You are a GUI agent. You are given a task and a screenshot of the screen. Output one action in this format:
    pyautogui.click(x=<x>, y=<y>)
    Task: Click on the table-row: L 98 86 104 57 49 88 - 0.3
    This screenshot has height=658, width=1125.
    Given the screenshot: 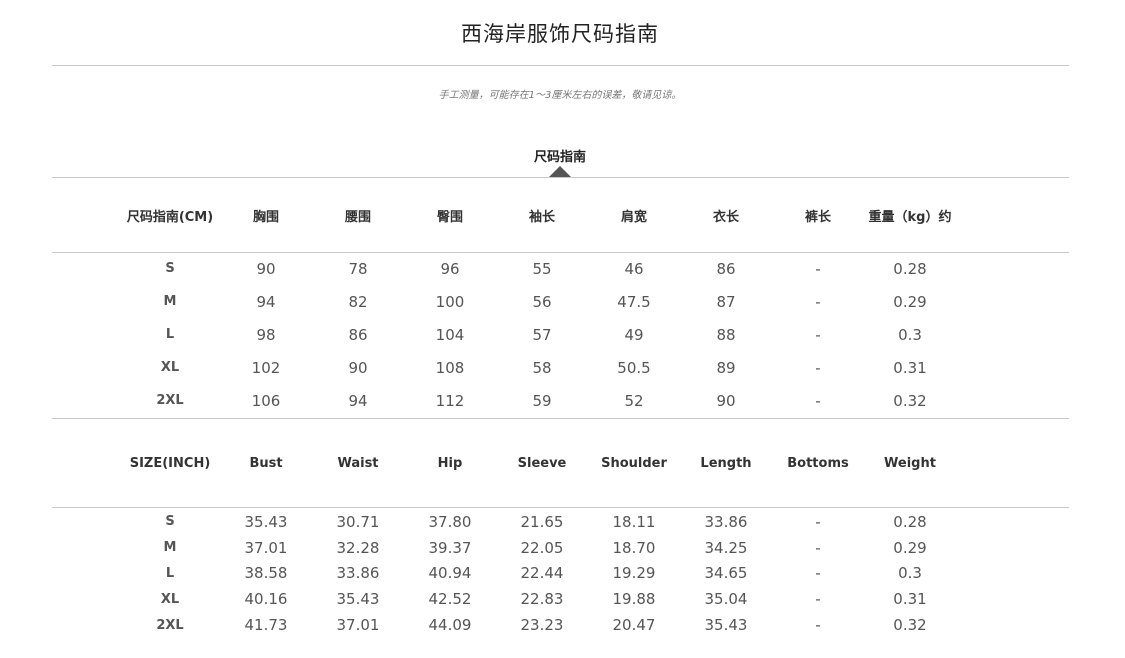 What is the action you would take?
    pyautogui.click(x=538, y=334)
    